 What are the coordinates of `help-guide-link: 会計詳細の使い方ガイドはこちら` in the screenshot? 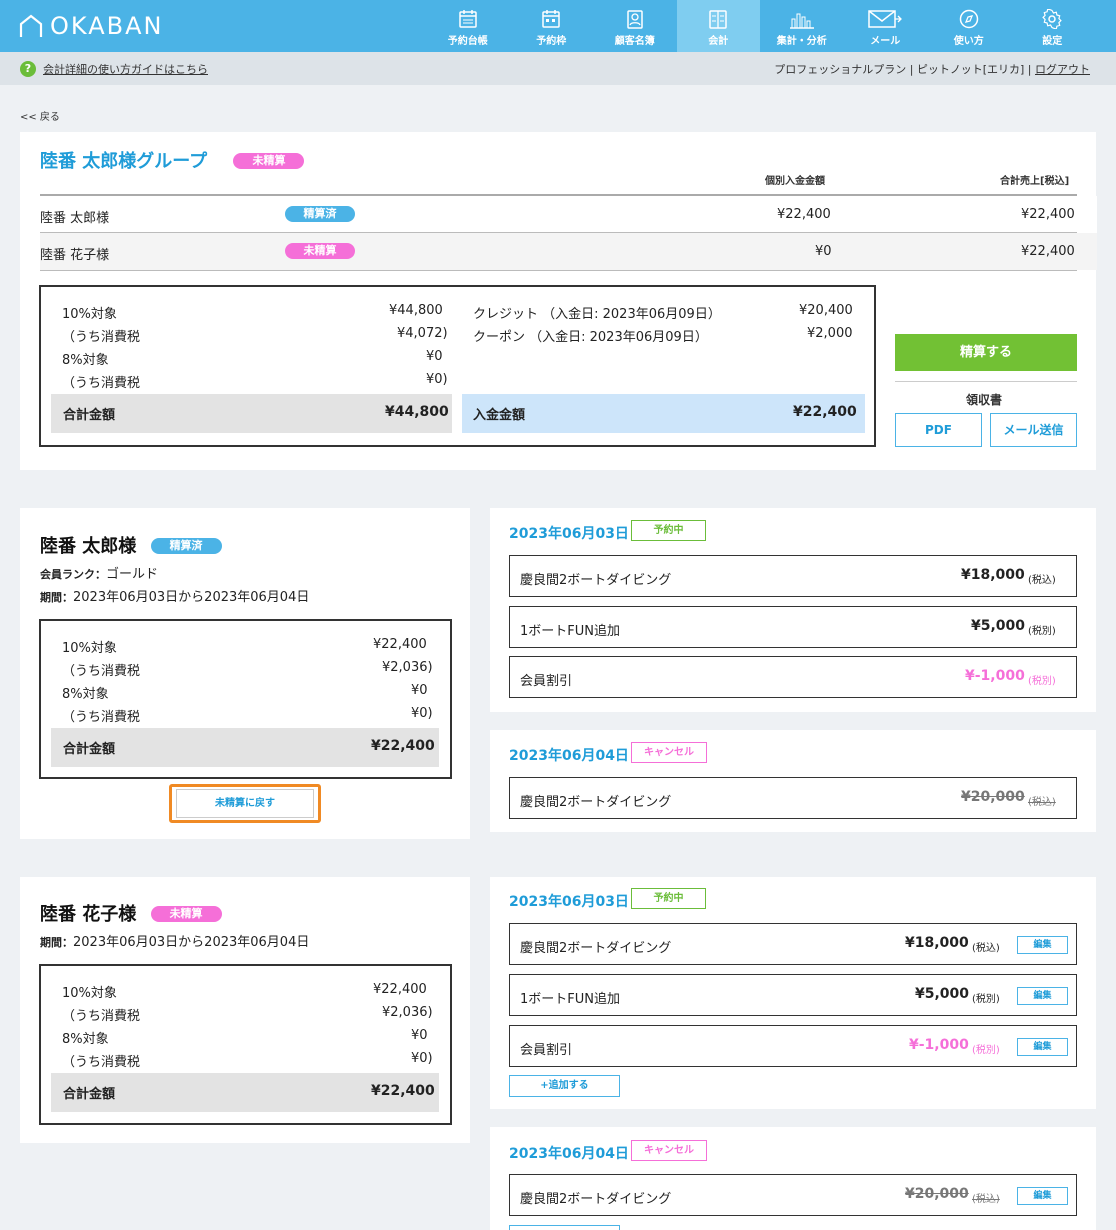 It's located at (125, 69).